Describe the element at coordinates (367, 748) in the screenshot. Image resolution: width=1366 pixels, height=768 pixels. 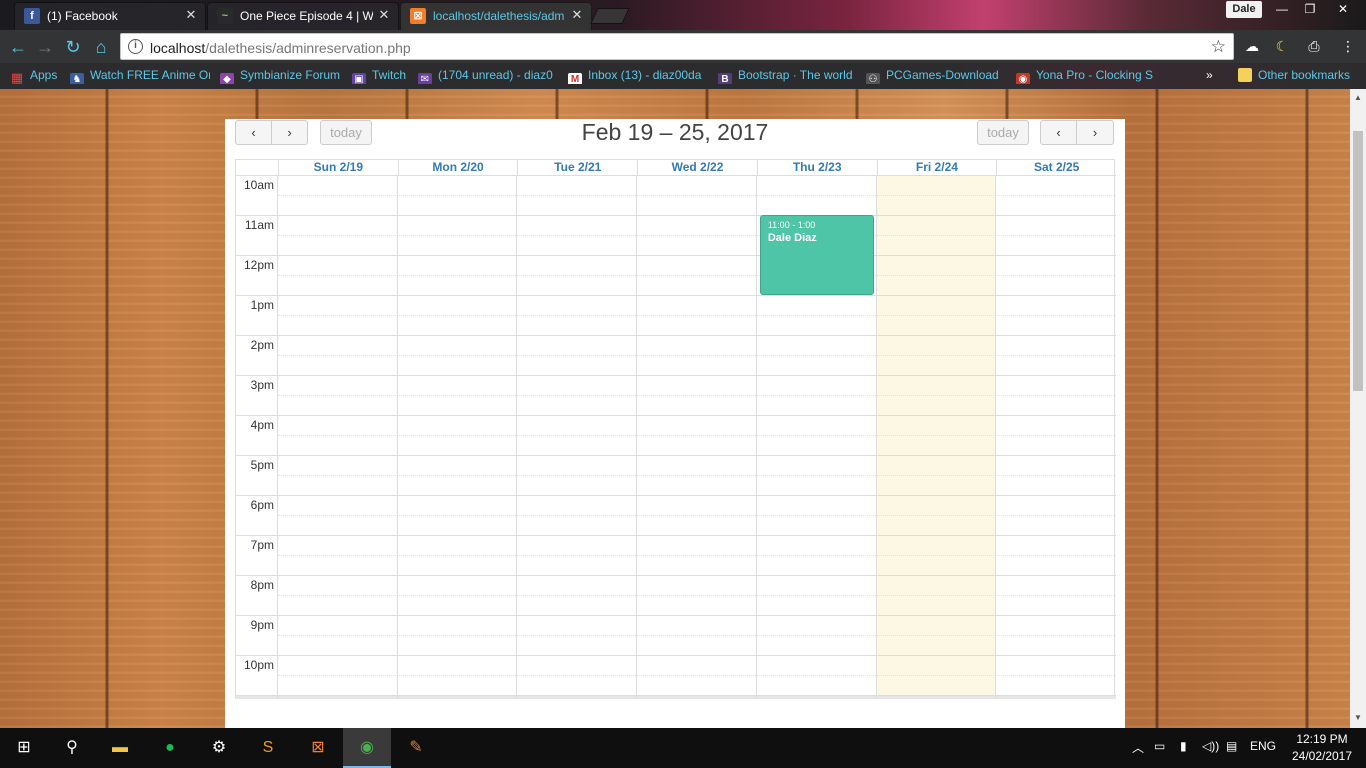
I see `chrome-icon: ◉` at that location.